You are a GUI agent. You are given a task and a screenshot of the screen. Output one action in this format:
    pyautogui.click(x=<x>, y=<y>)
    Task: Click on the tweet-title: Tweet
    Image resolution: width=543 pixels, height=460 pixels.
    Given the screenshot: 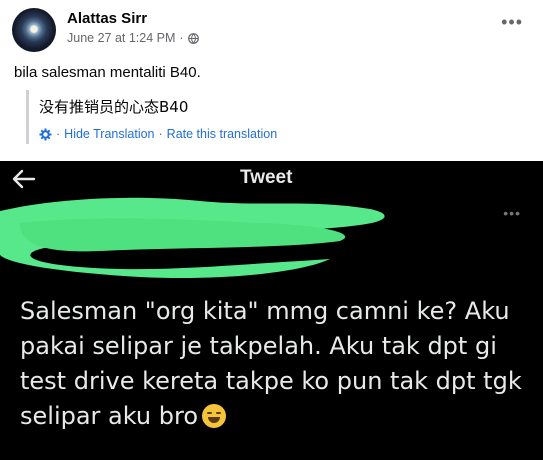 What is the action you would take?
    pyautogui.click(x=266, y=177)
    